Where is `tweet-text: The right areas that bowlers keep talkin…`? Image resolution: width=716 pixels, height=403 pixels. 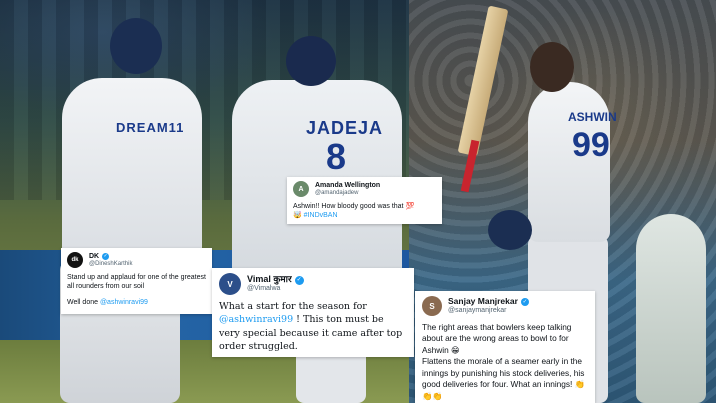 tweet-text: The right areas that bowlers keep talkin… is located at coordinates (505, 362).